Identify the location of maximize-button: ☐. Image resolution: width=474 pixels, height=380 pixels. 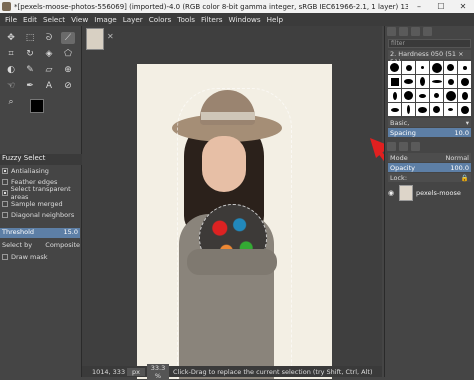
(441, 6).